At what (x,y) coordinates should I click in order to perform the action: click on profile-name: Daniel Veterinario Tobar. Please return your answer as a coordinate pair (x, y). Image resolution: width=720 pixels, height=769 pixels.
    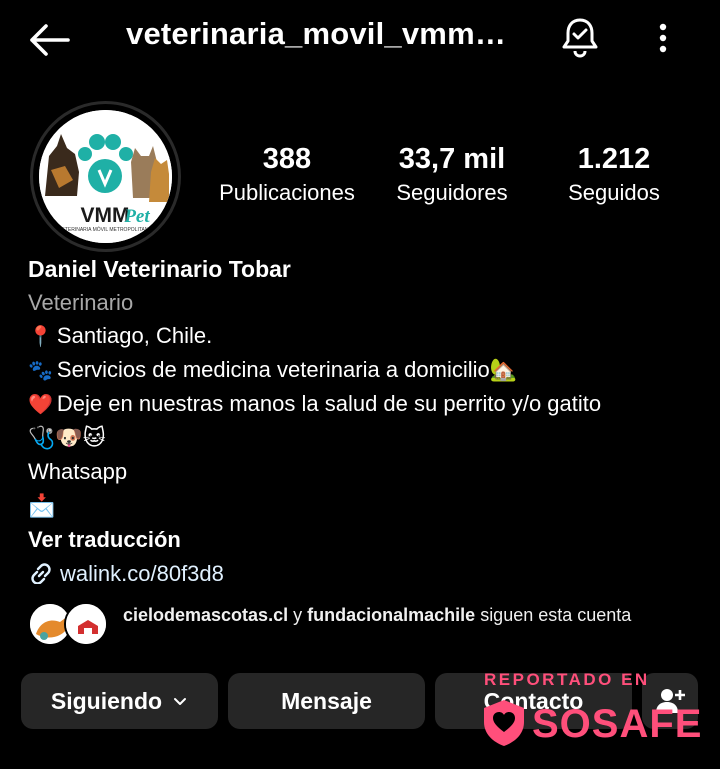
    Looking at the image, I should click on (159, 269).